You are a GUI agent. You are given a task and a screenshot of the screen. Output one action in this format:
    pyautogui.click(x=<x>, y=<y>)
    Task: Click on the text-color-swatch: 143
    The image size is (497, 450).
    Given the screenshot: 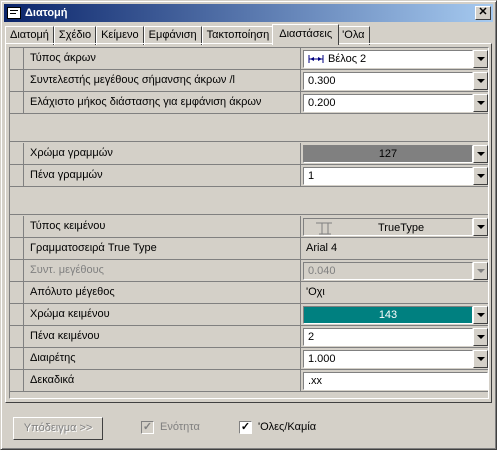 What is the action you would take?
    pyautogui.click(x=388, y=315)
    